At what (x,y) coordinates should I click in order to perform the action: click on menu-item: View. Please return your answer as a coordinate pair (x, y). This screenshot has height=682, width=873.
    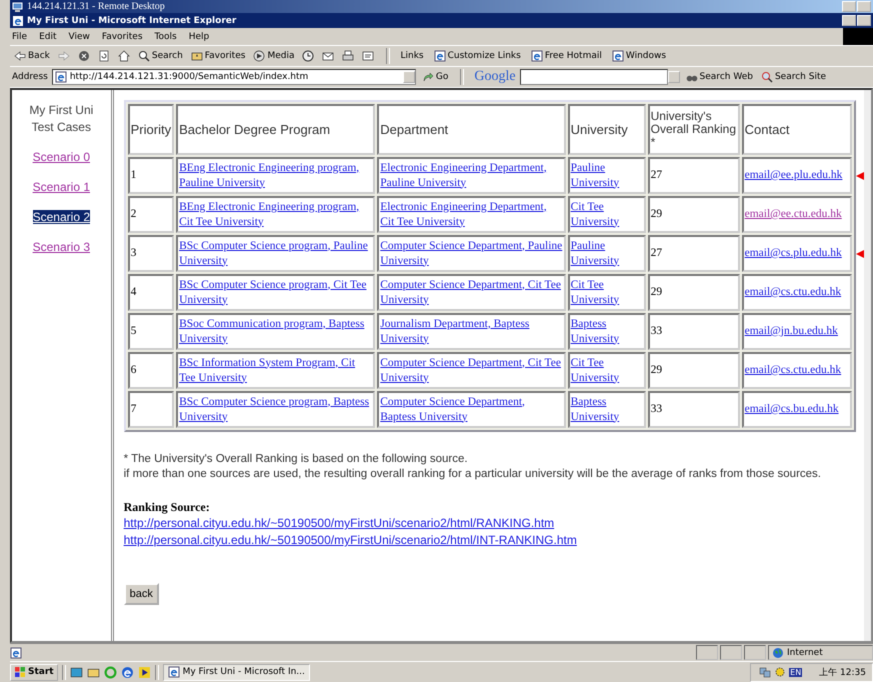
    Looking at the image, I should click on (79, 37).